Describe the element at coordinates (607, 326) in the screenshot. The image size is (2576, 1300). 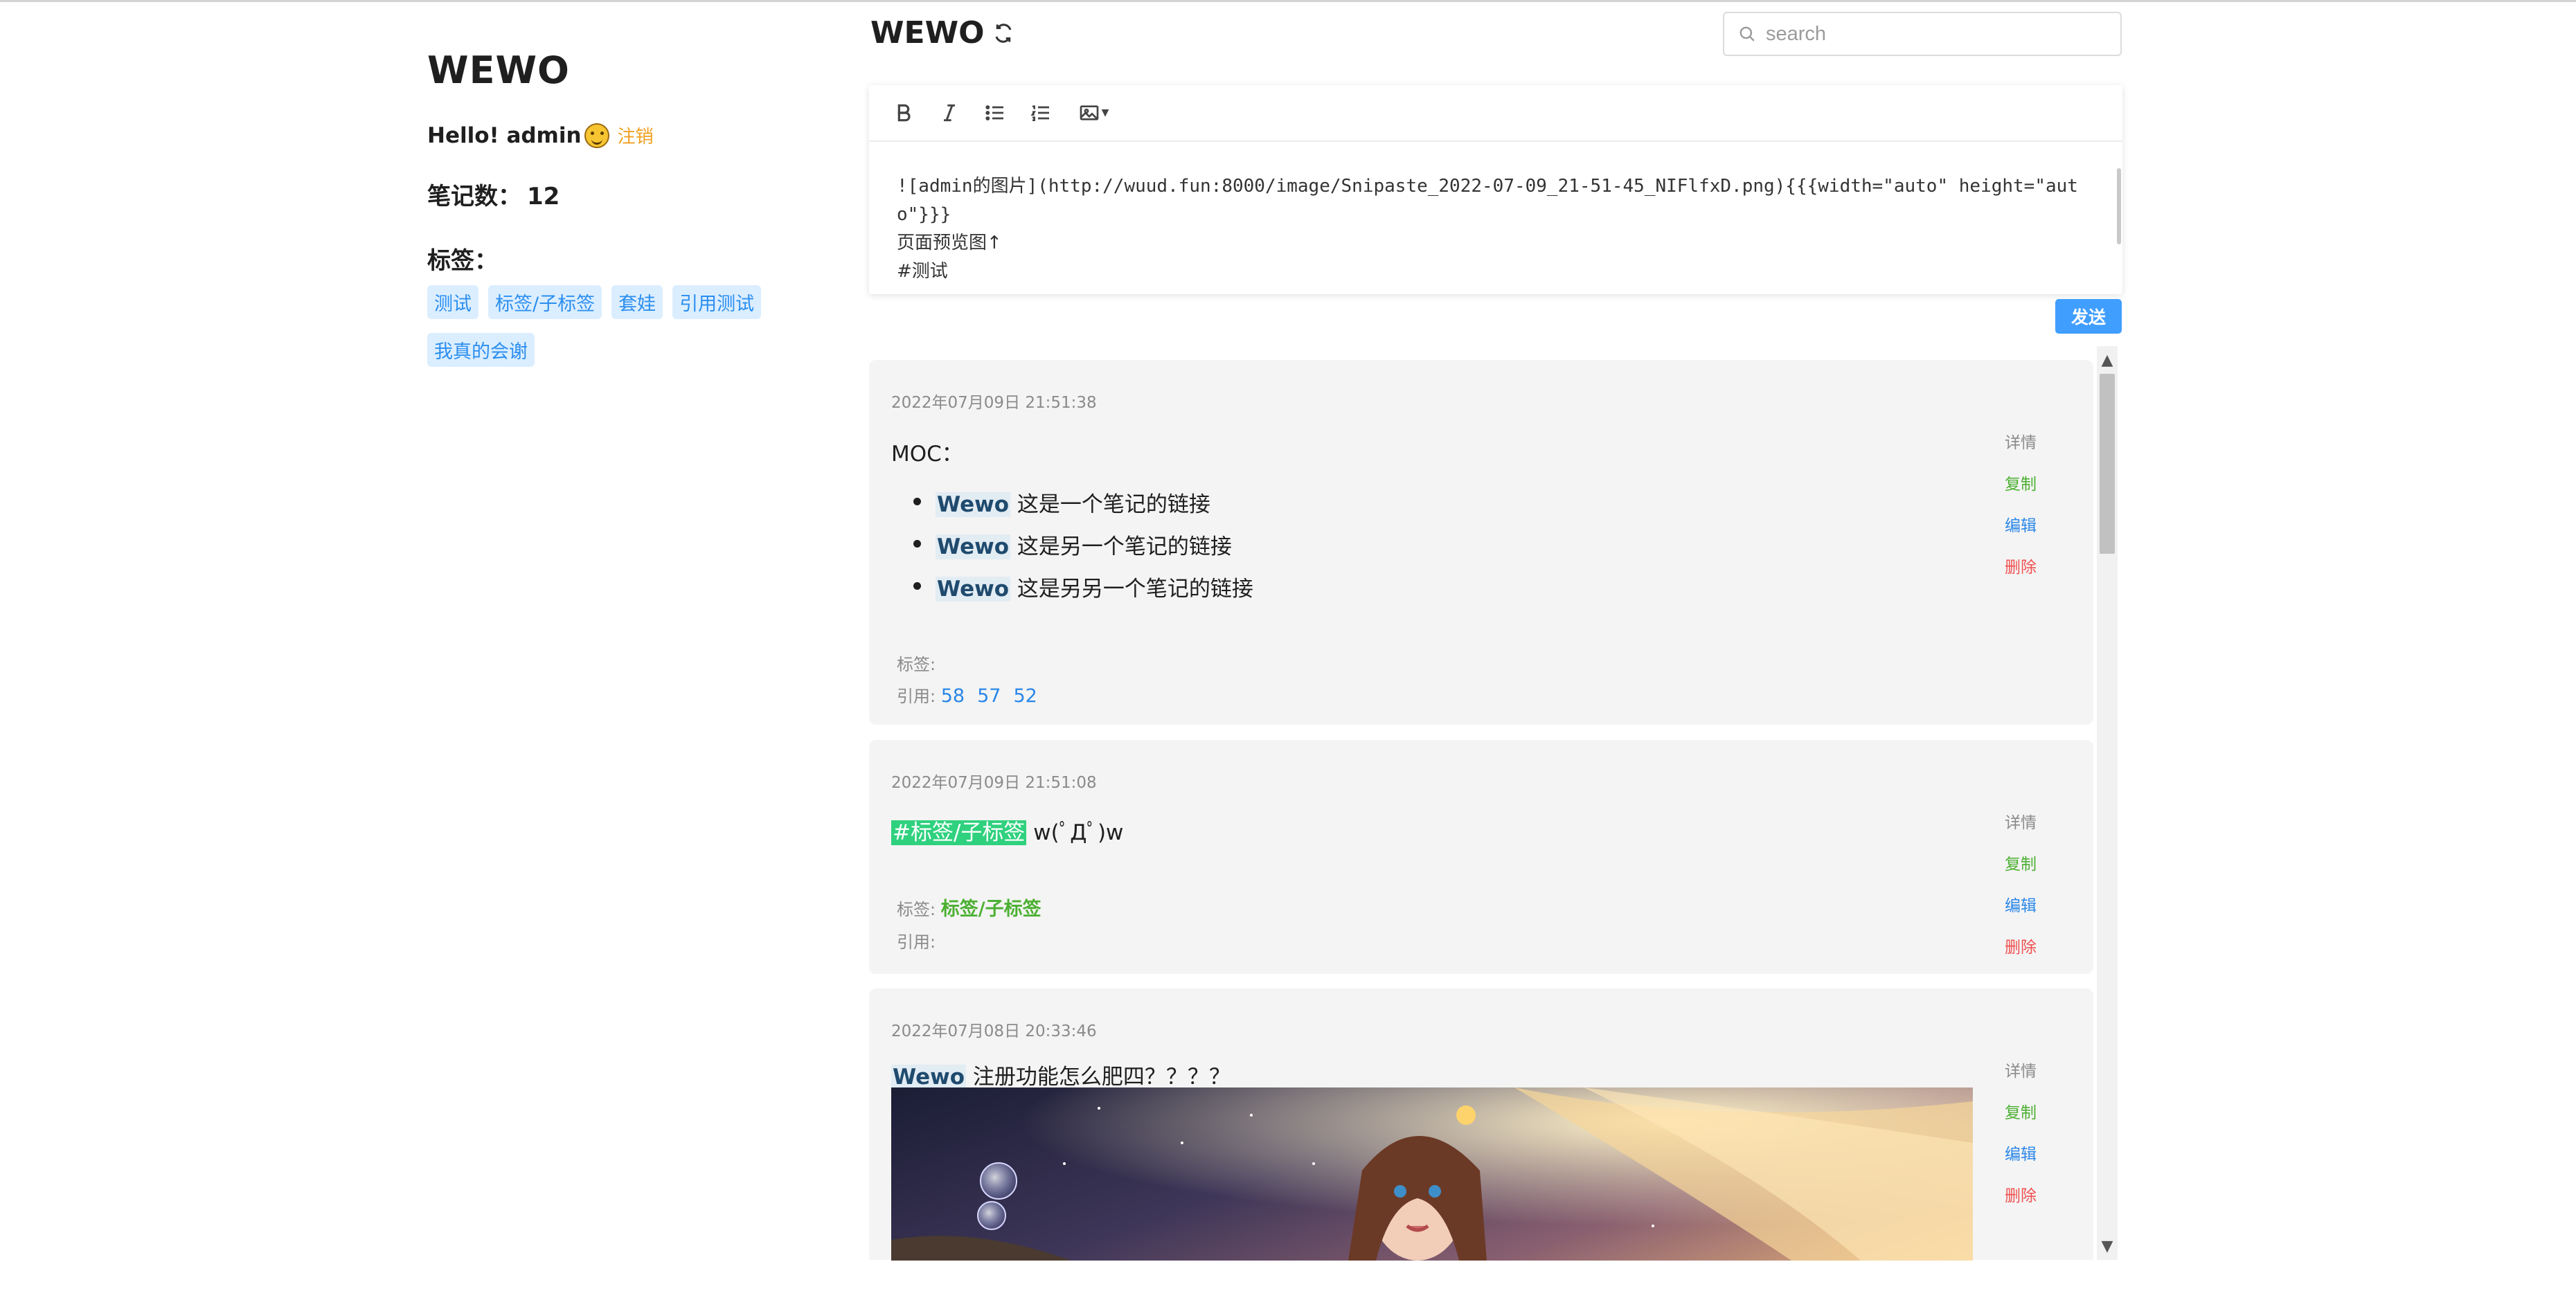
I see `tag-list: 测试 标签/子标签 套娃 引用测试 我真的会谢` at that location.